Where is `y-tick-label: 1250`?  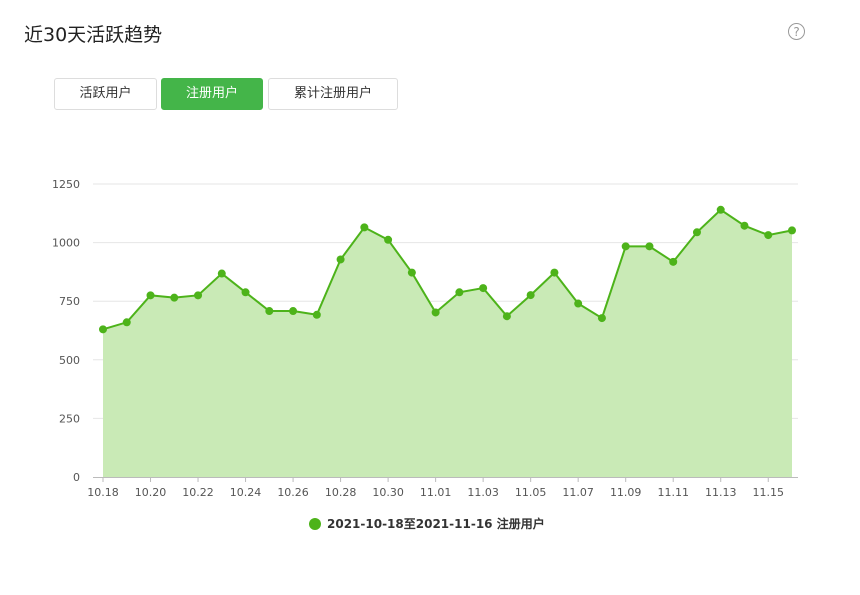
y-tick-label: 1250 is located at coordinates (66, 184).